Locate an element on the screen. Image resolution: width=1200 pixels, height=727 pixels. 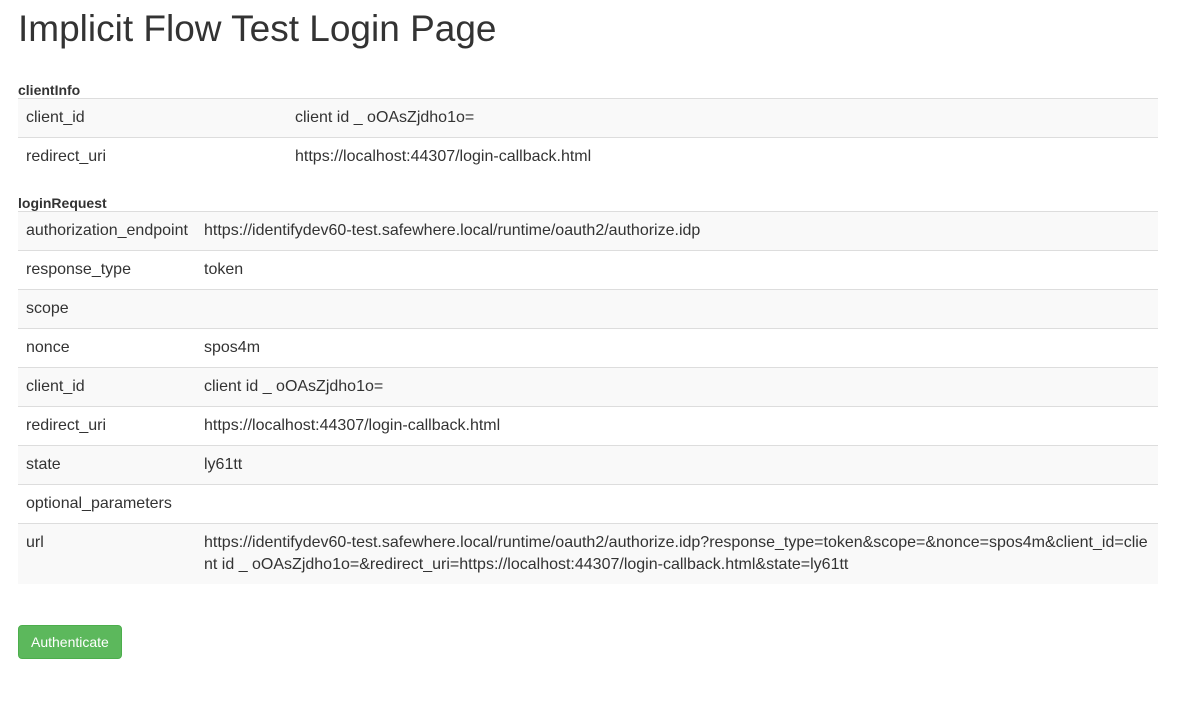
row-key: authorization_endpoint is located at coordinates (107, 231).